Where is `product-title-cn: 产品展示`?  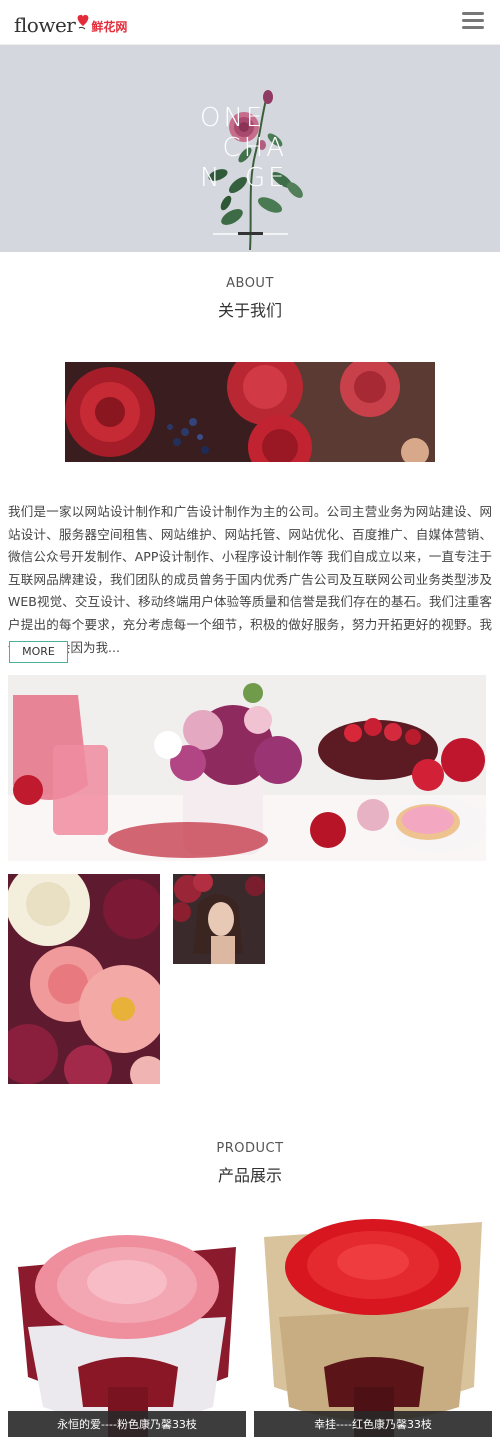
product-title-cn: 产品展示 is located at coordinates (249, 1175).